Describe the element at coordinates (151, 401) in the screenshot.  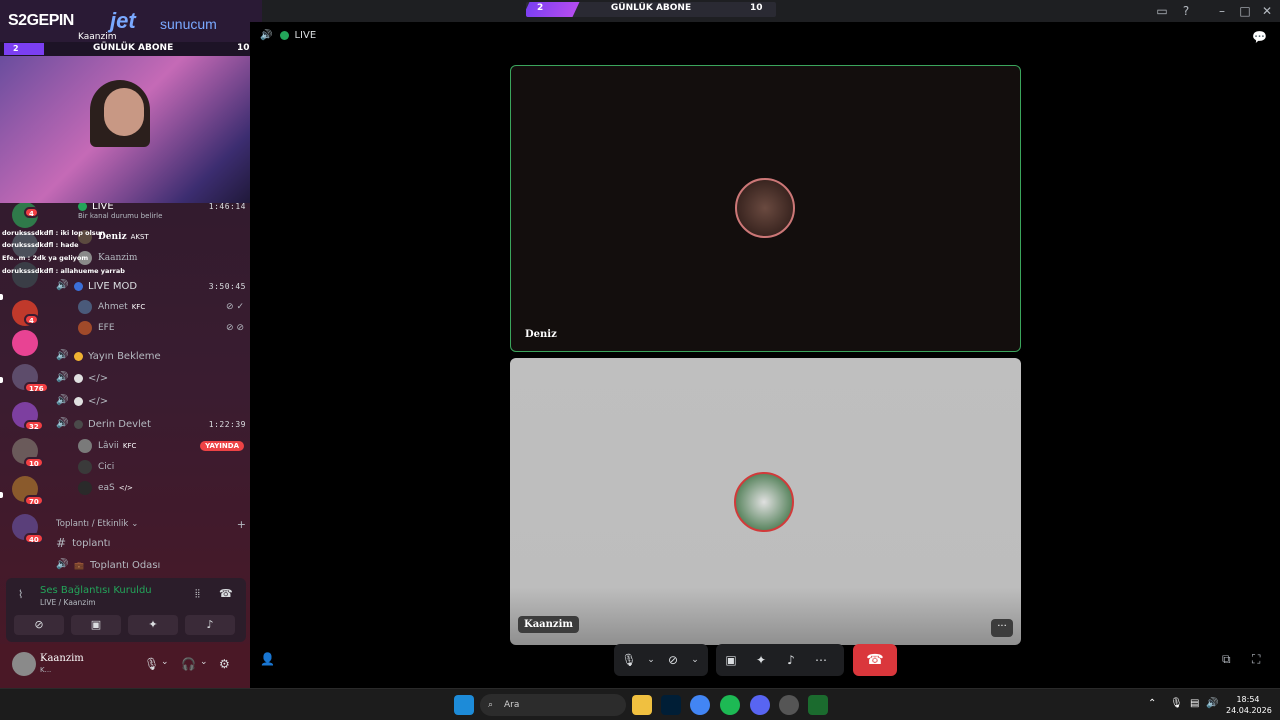
I see `voice-channel-code-2: 🔊 </>` at that location.